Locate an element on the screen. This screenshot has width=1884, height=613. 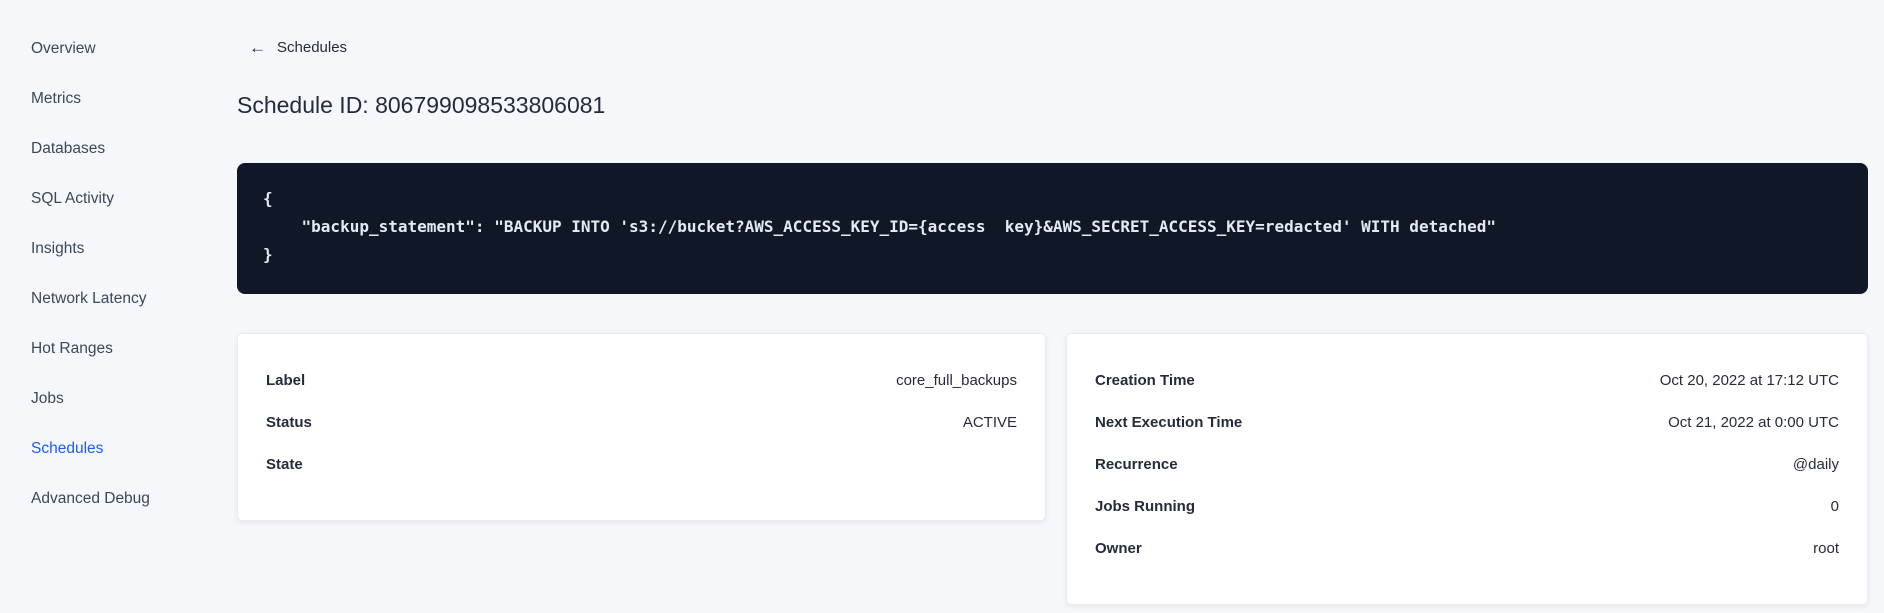
sidebar-item-databases: Databases is located at coordinates (118, 149).